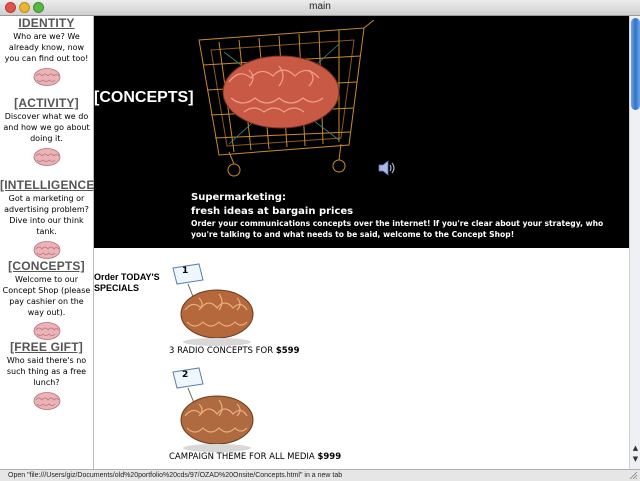  I want to click on shopping-cart-brain-illustration, so click(286, 98).